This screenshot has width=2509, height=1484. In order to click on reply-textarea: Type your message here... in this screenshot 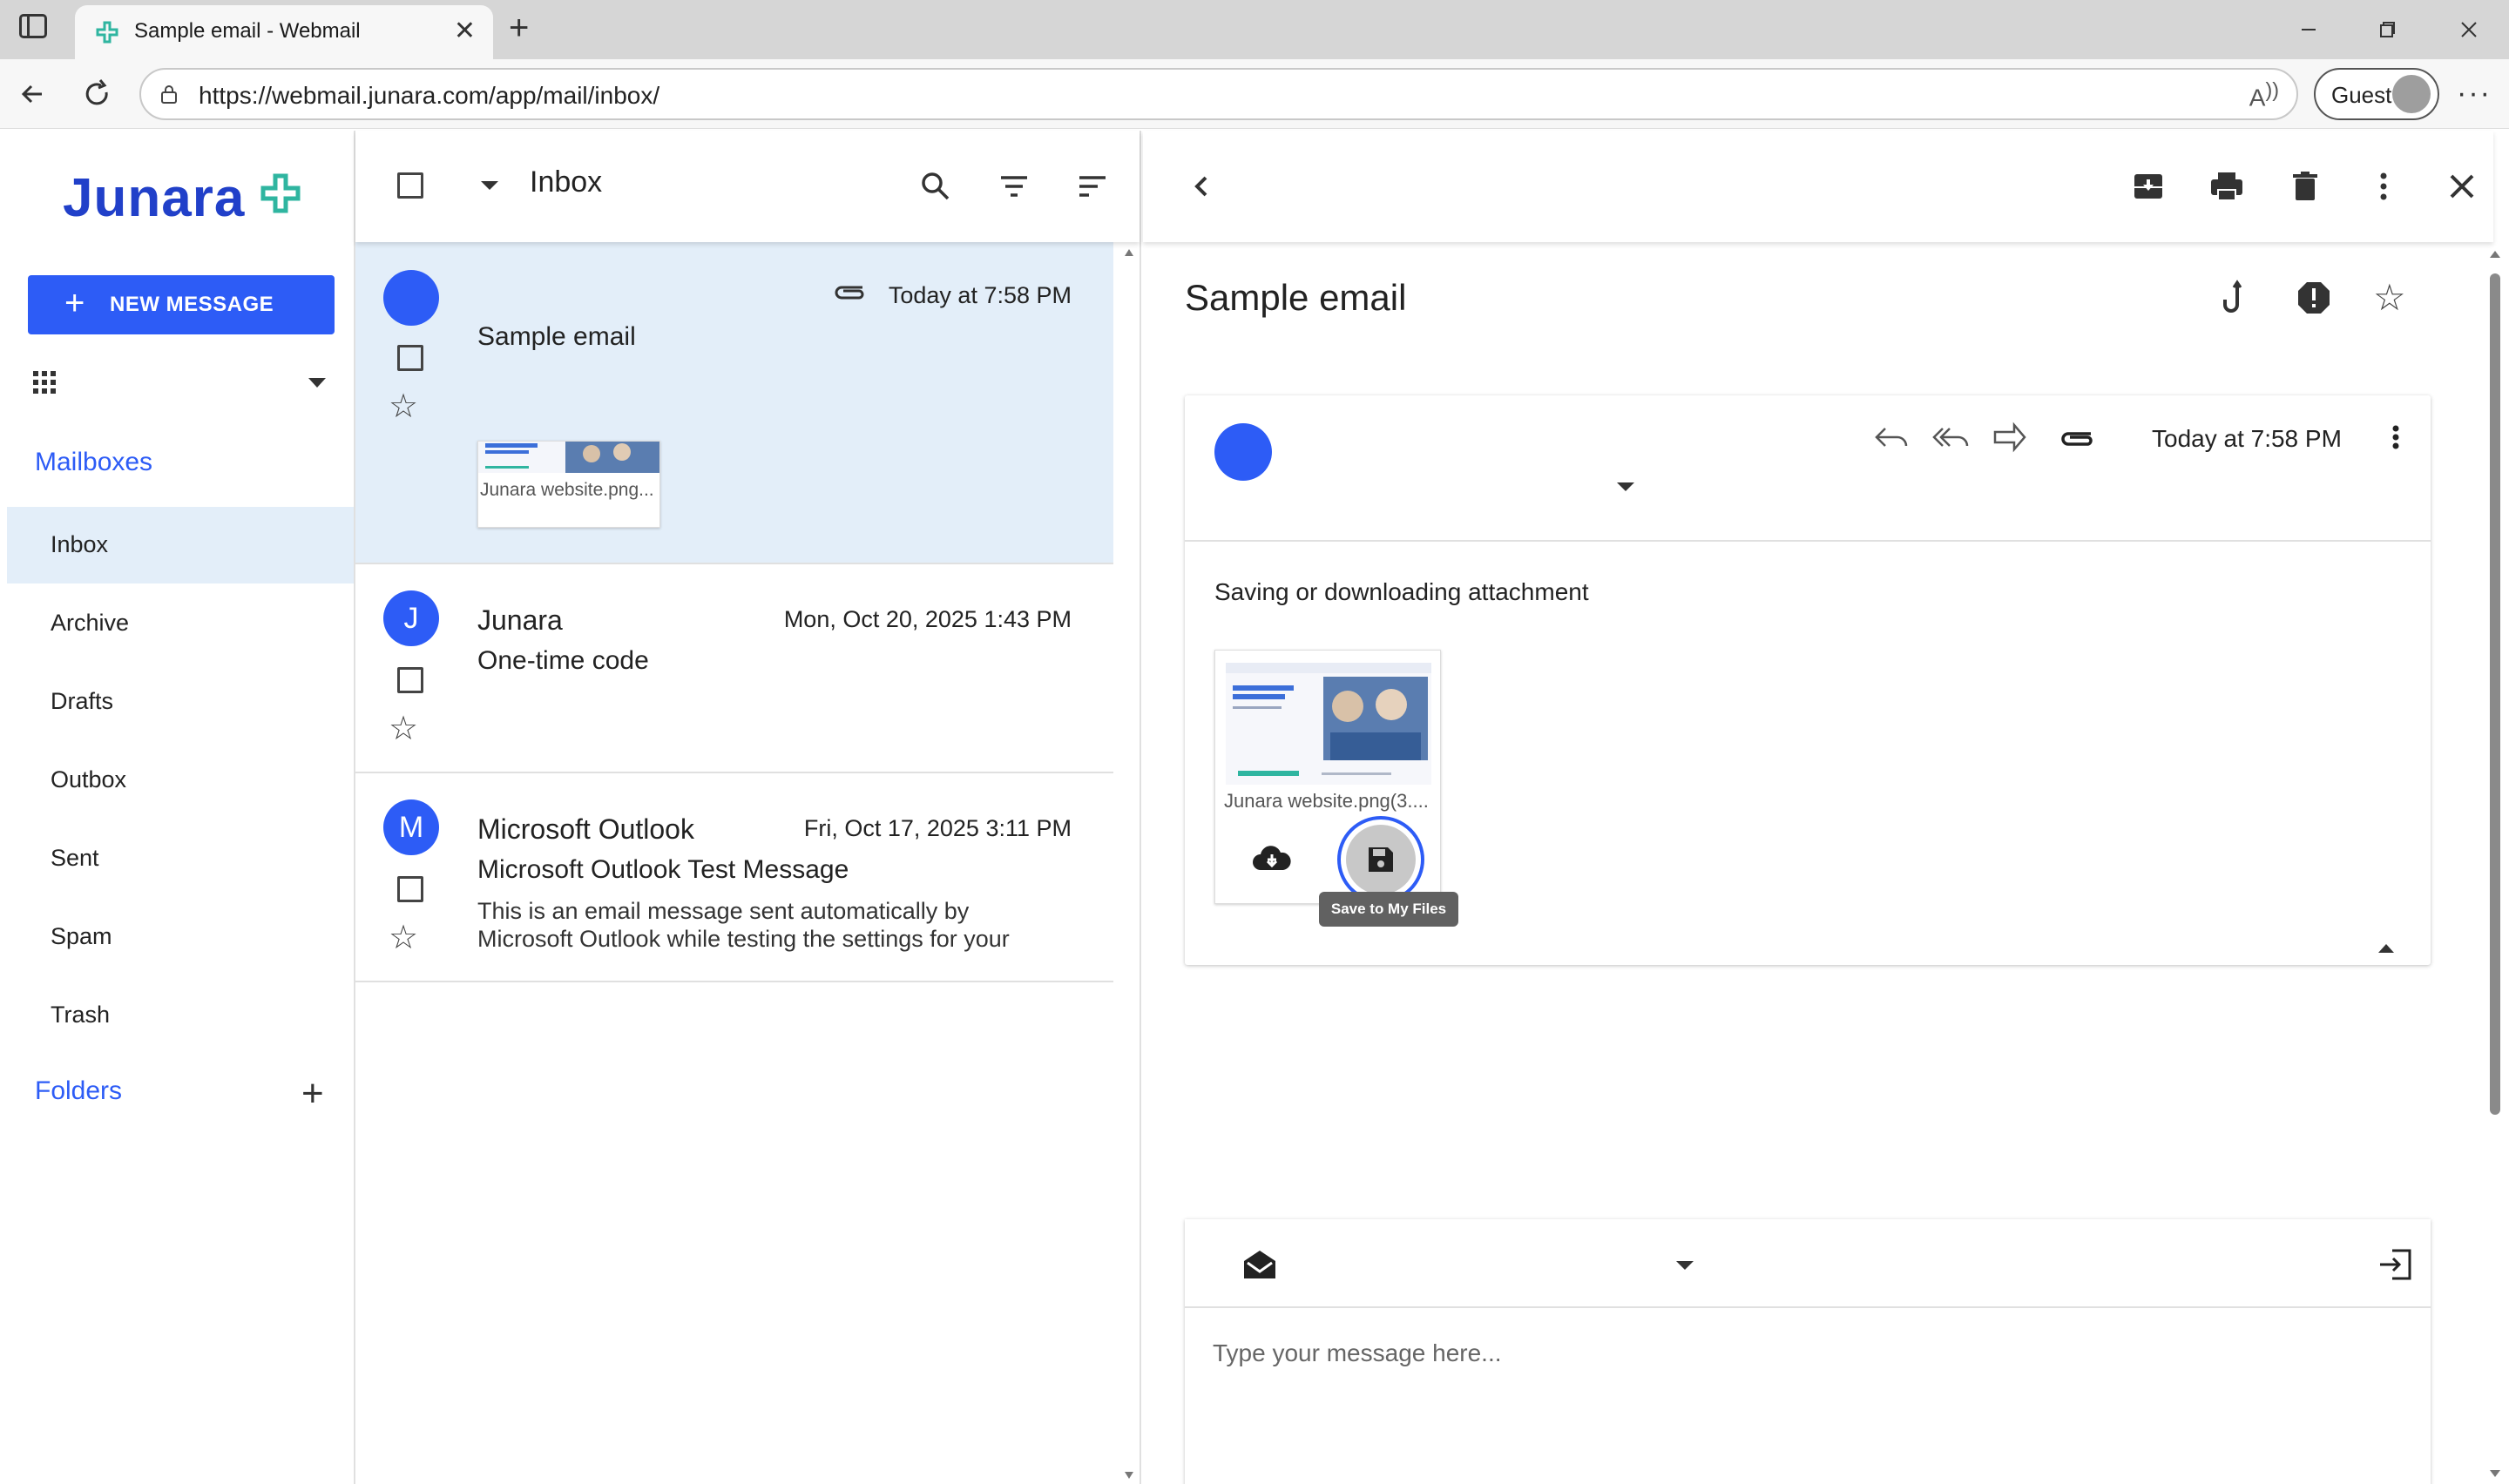, I will do `click(1357, 1353)`.